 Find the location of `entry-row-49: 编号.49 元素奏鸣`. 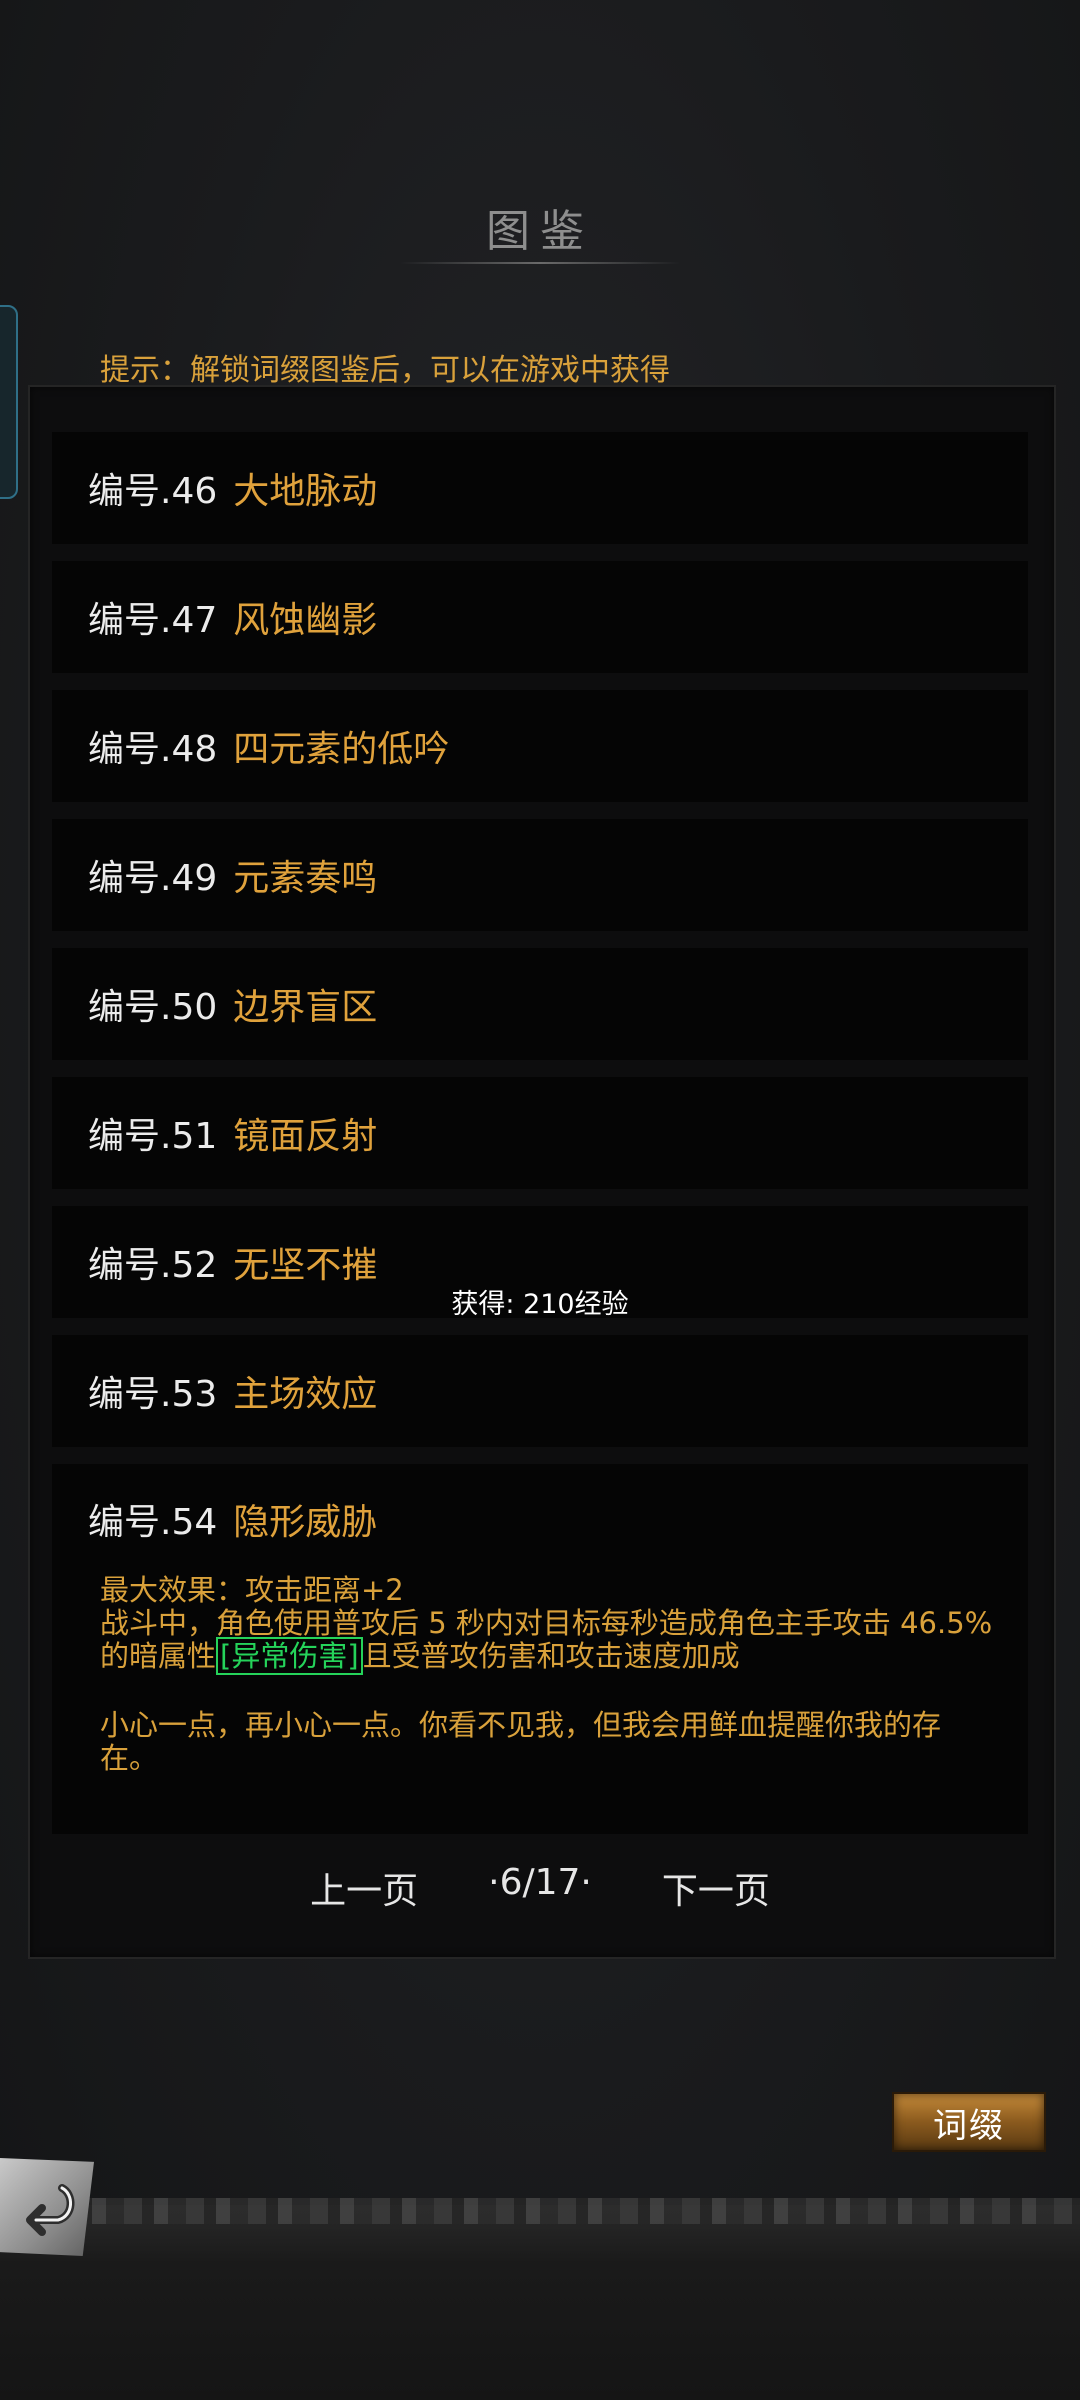

entry-row-49: 编号.49 元素奏鸣 is located at coordinates (540, 875).